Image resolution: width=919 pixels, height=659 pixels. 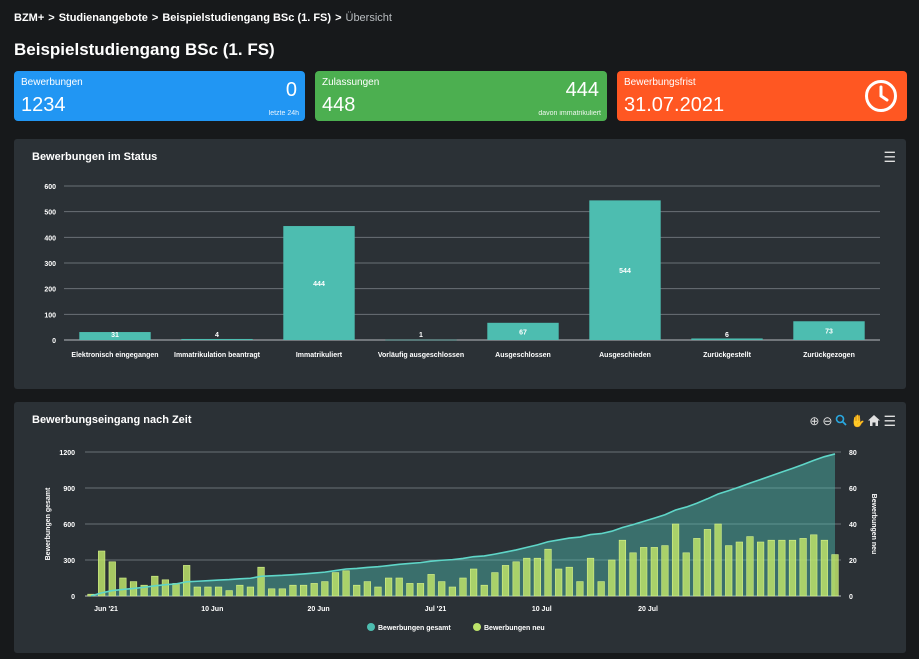 I want to click on kpi-label: Bewerbungsfrist, so click(x=660, y=82).